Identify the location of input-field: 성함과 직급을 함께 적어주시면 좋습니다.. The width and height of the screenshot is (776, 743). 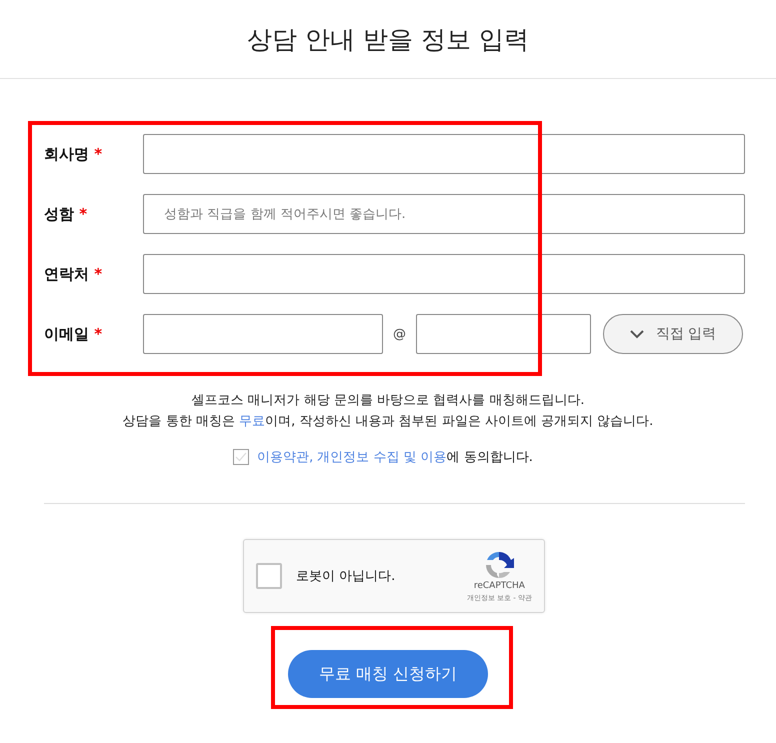
(444, 214).